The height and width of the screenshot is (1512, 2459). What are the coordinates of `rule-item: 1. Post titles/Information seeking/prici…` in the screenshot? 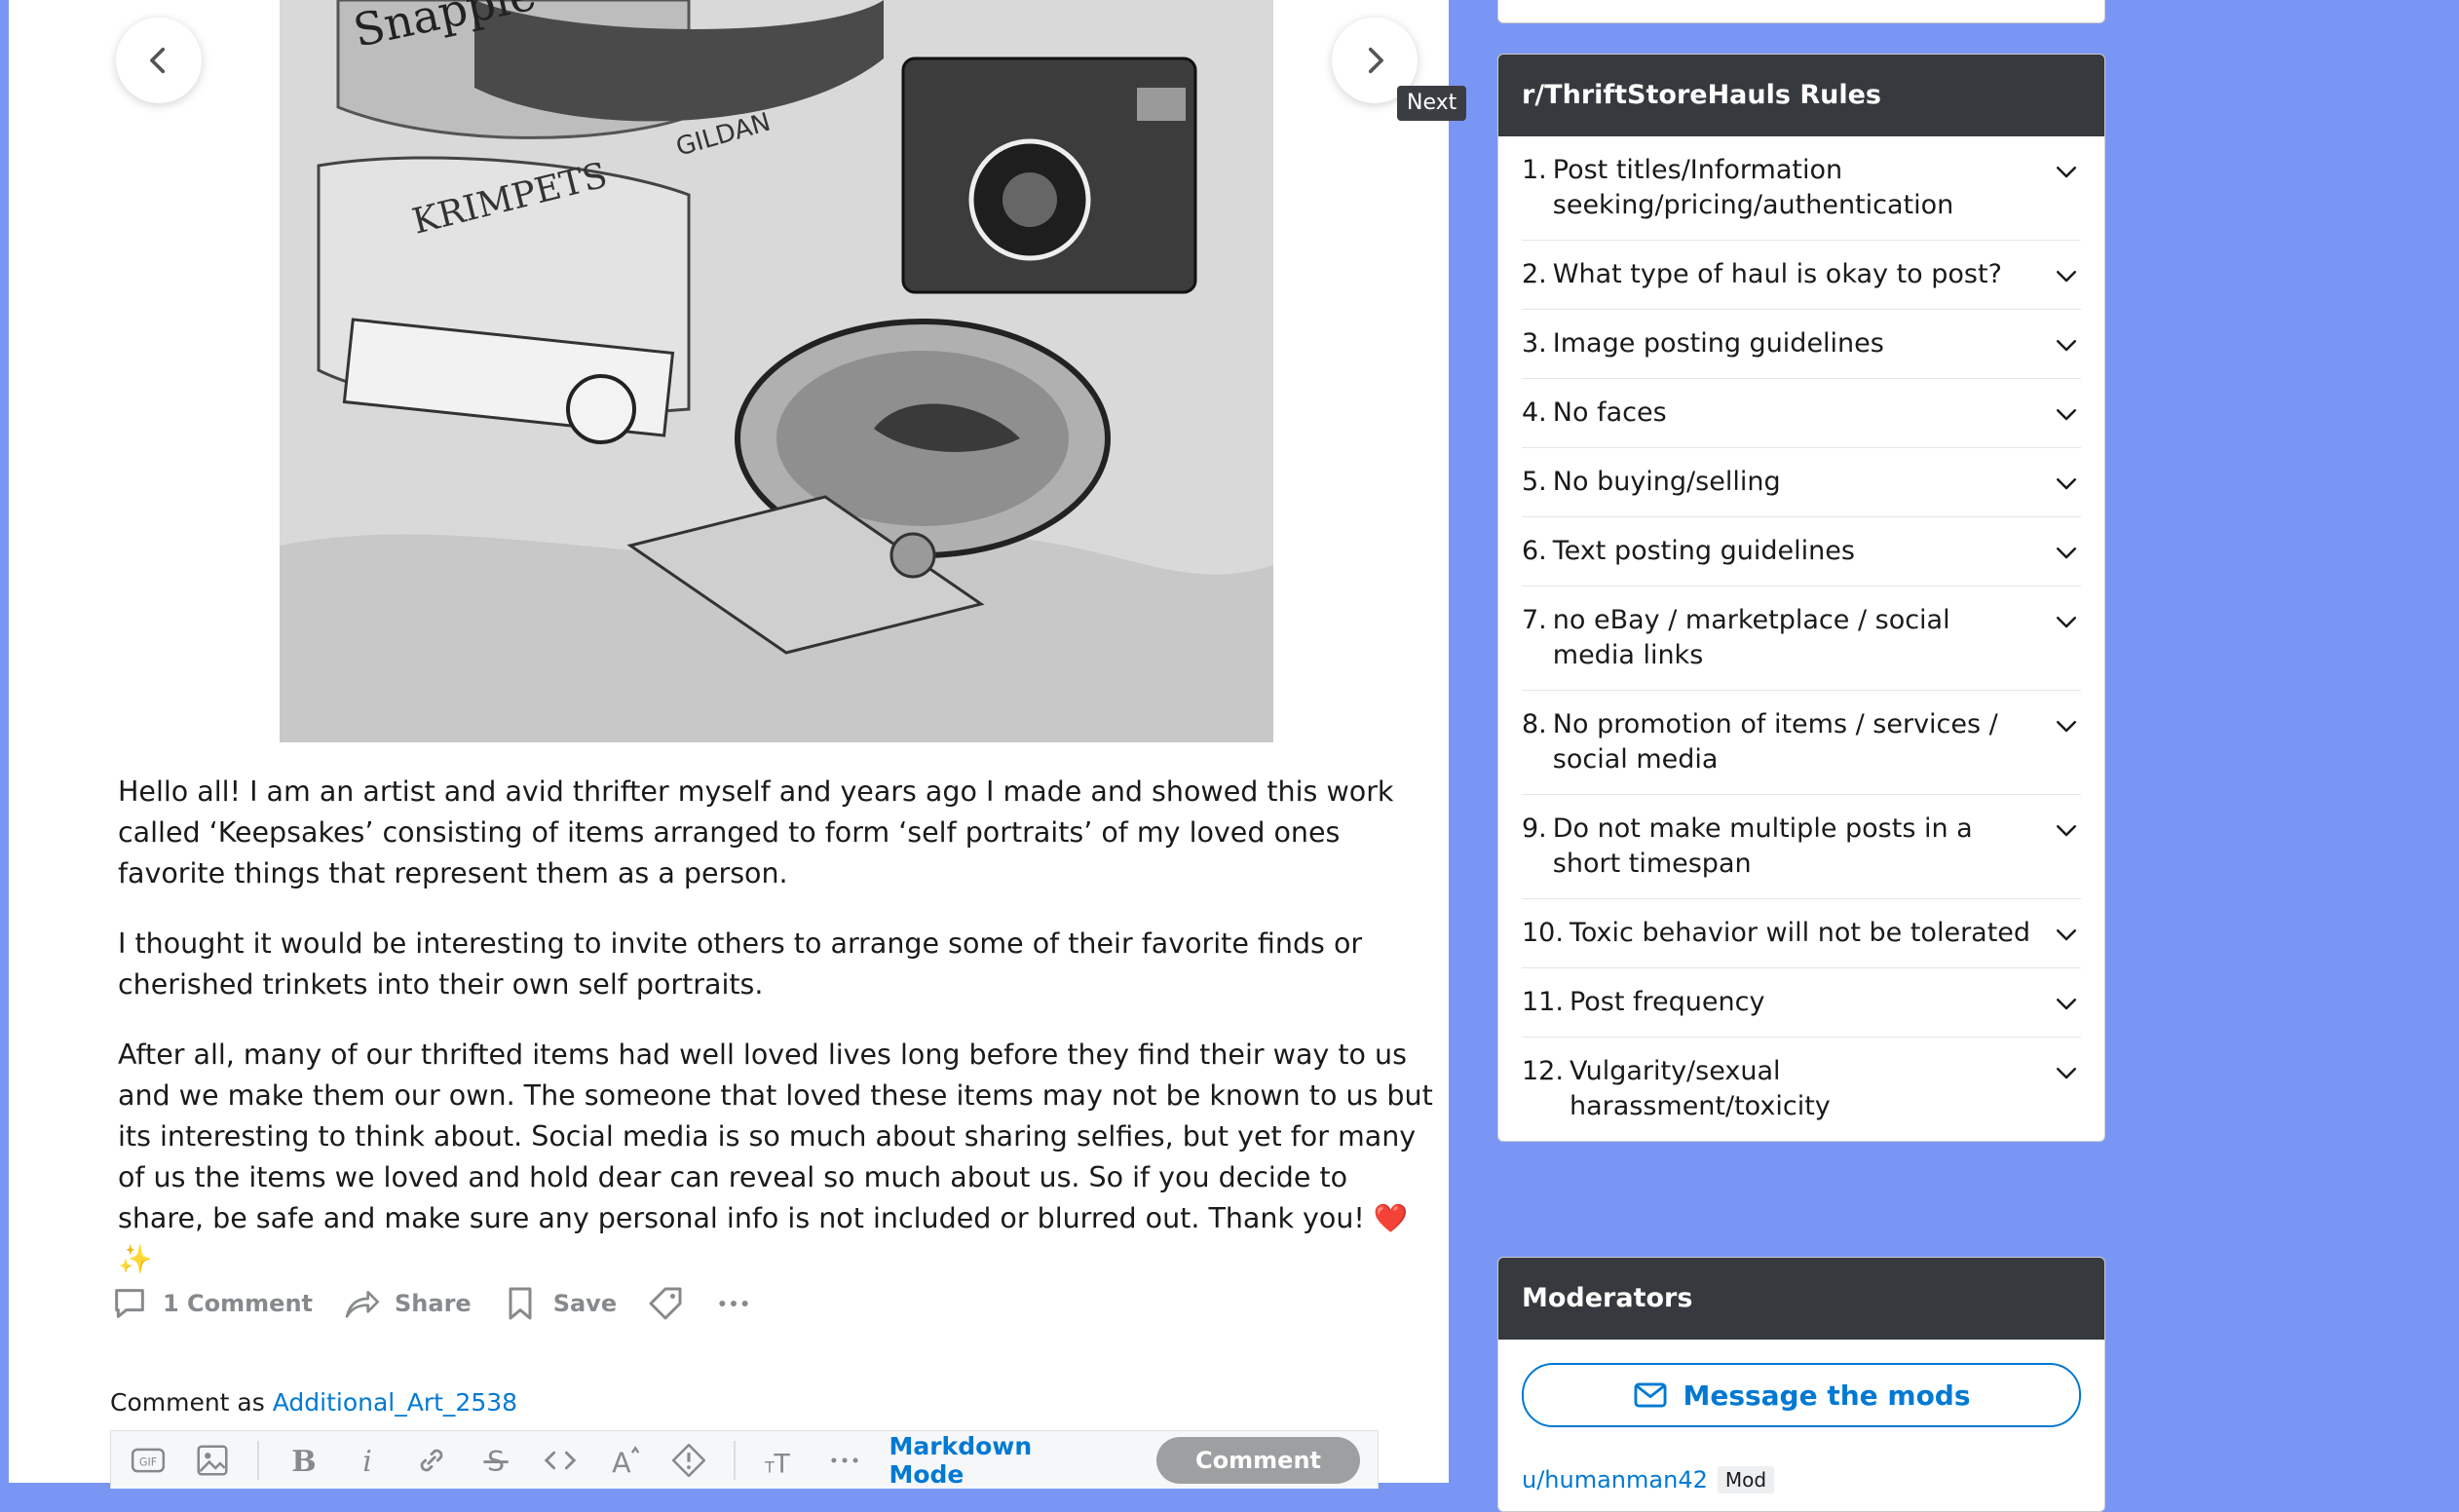 It's located at (1801, 189).